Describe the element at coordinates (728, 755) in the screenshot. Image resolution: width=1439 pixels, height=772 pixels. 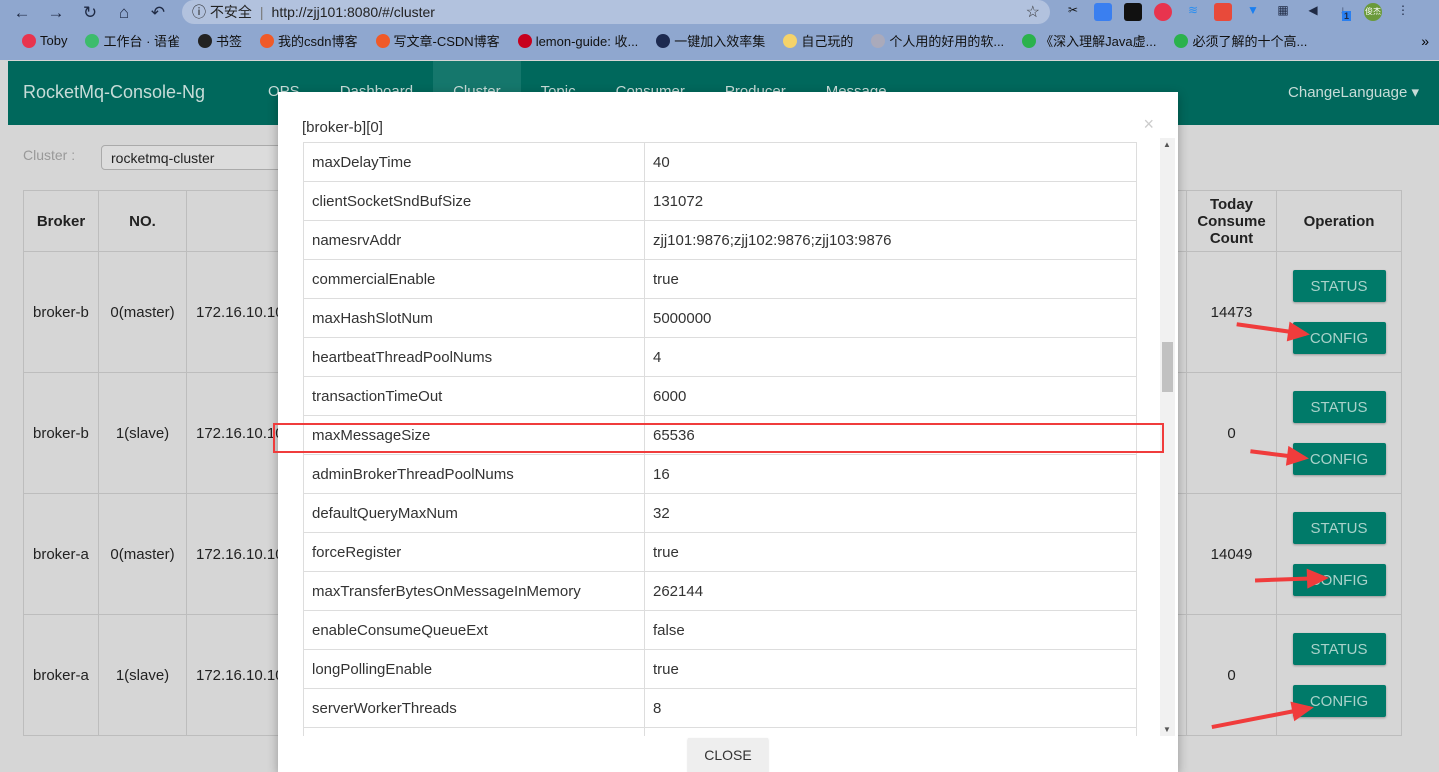
I see `close-button: CLOSE` at that location.